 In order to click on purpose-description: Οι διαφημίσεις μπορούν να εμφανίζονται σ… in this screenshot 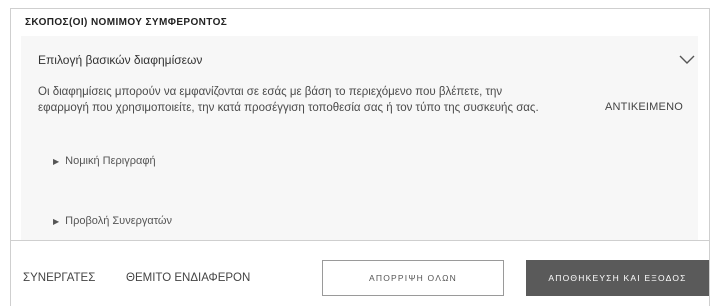, I will do `click(288, 100)`.